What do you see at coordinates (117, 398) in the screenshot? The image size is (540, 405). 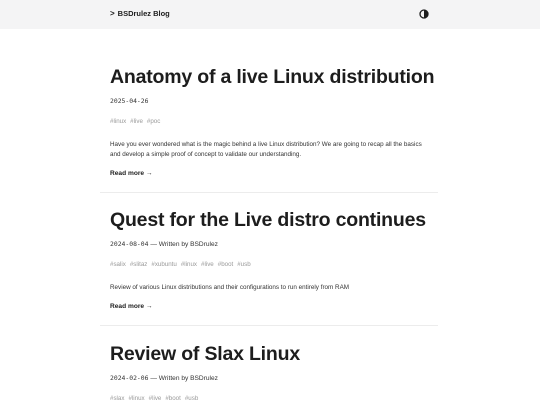 I see `tag-link: #slax` at bounding box center [117, 398].